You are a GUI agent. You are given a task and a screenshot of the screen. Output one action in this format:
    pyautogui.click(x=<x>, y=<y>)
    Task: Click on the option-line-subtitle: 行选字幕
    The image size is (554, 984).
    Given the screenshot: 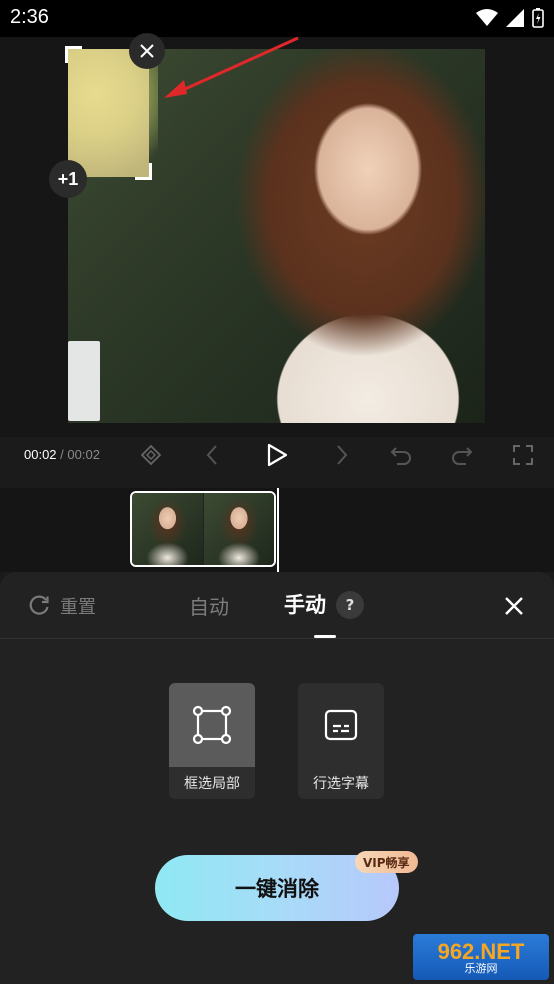 What is the action you would take?
    pyautogui.click(x=341, y=741)
    